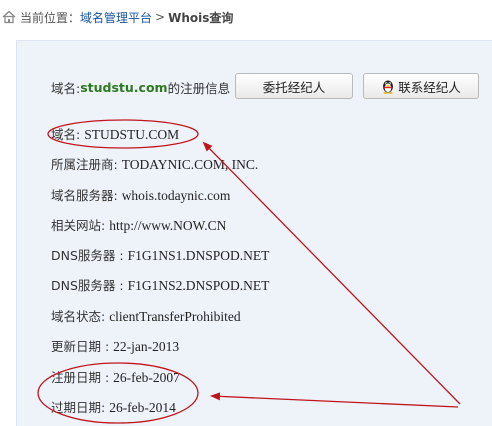 The width and height of the screenshot is (492, 426). I want to click on breadcrumb-current: Whois查询, so click(201, 17).